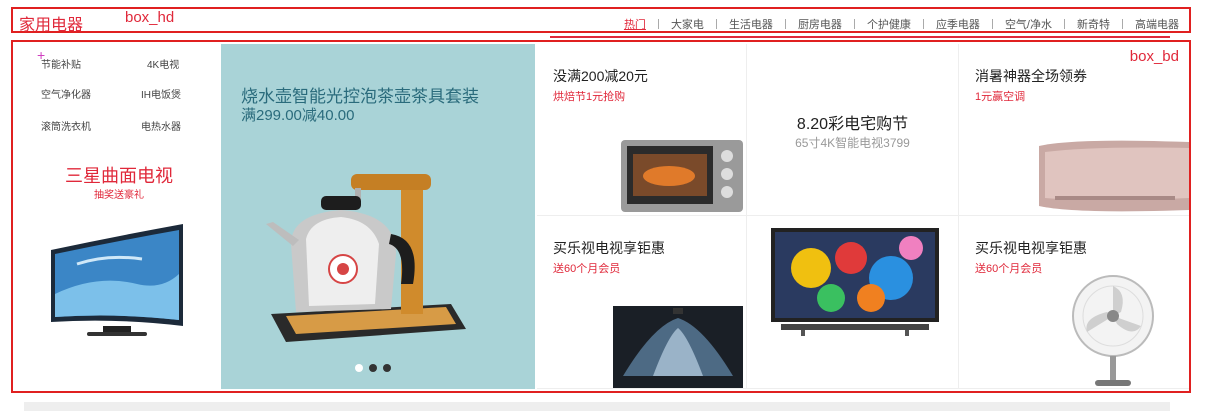 The height and width of the screenshot is (411, 1220). I want to click on tab-kitchen-appliances: 厨房电器, so click(820, 24).